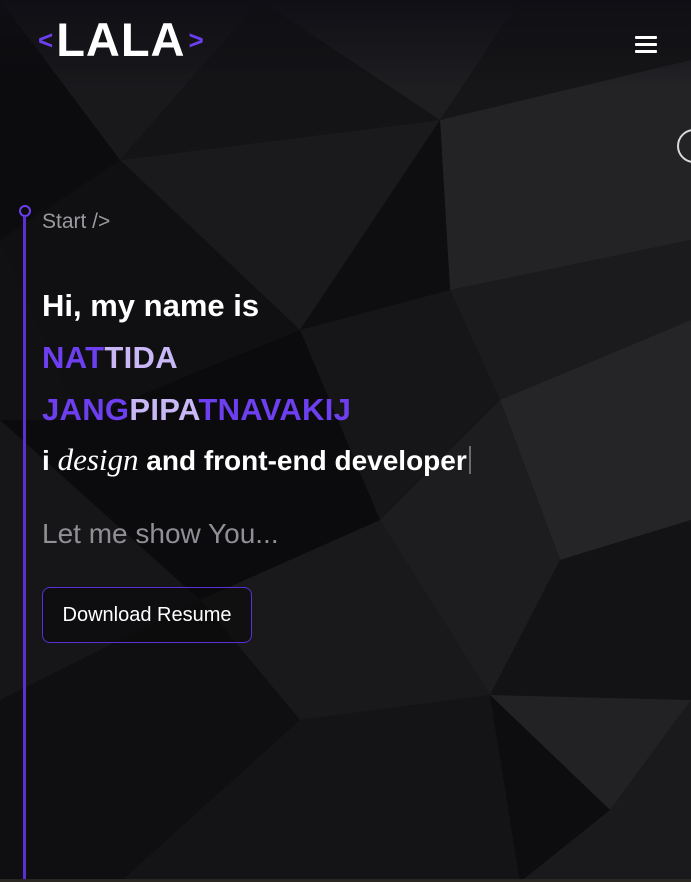 This screenshot has width=691, height=882. Describe the element at coordinates (196, 39) in the screenshot. I see `logo-bracket-right: >` at that location.